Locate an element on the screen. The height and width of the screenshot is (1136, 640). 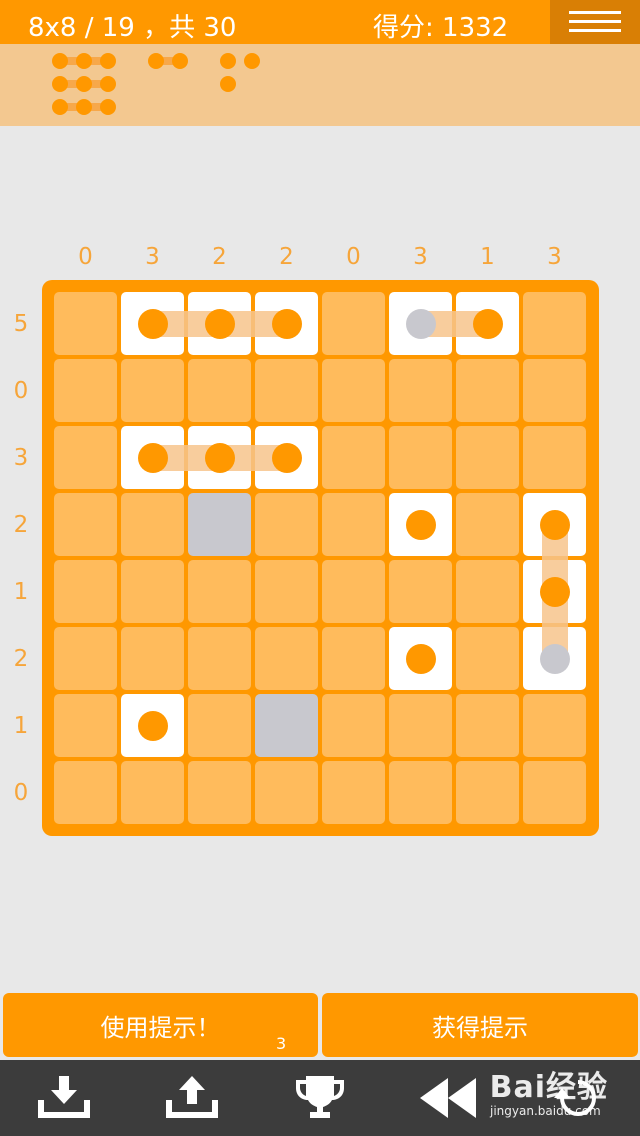
menu-icon is located at coordinates (595, 12).